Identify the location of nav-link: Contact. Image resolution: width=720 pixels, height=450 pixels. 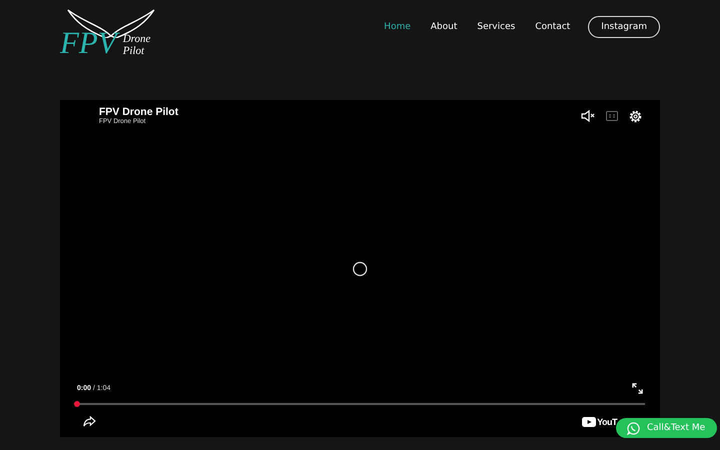
(552, 27).